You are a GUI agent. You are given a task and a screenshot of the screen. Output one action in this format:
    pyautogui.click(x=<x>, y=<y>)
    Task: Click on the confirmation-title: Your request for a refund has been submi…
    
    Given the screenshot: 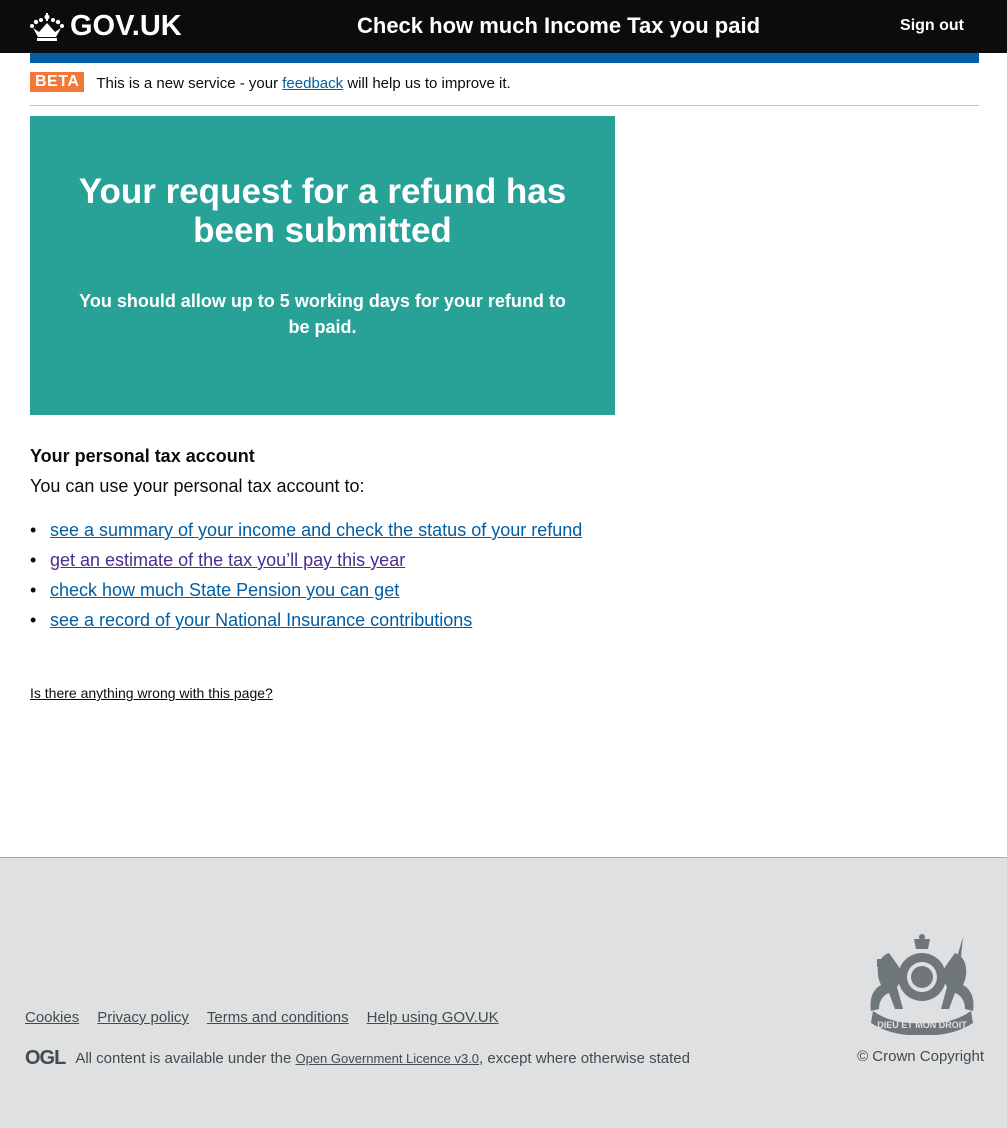 What is the action you would take?
    pyautogui.click(x=322, y=211)
    